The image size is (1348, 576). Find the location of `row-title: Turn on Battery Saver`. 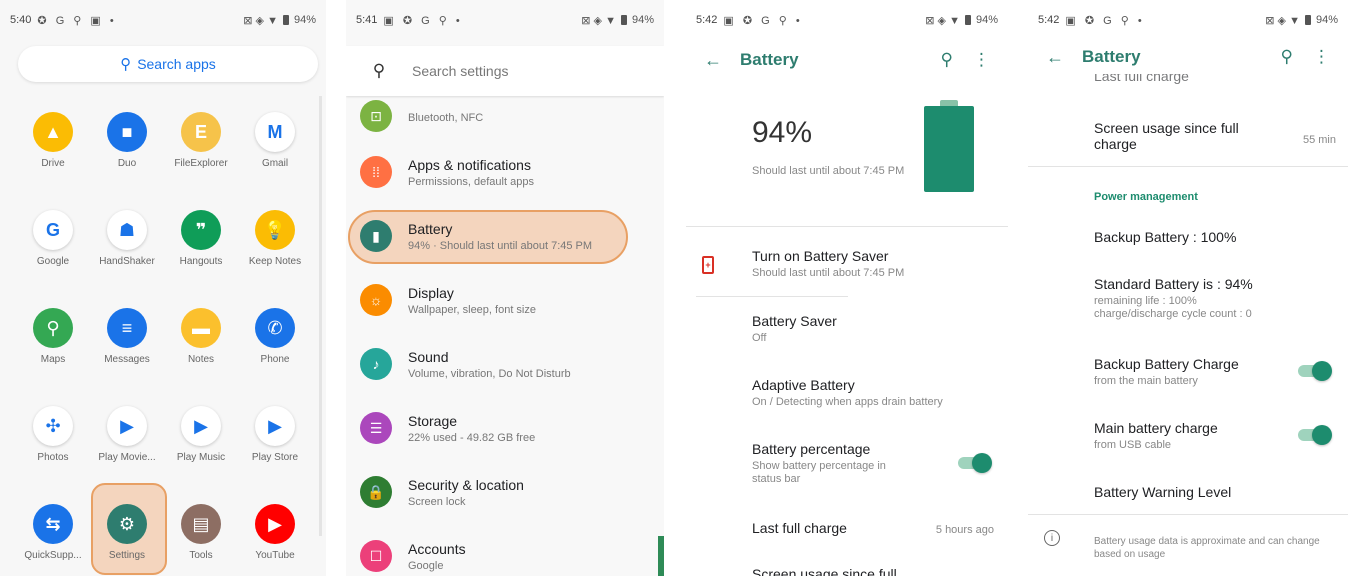

row-title: Turn on Battery Saver is located at coordinates (820, 256).